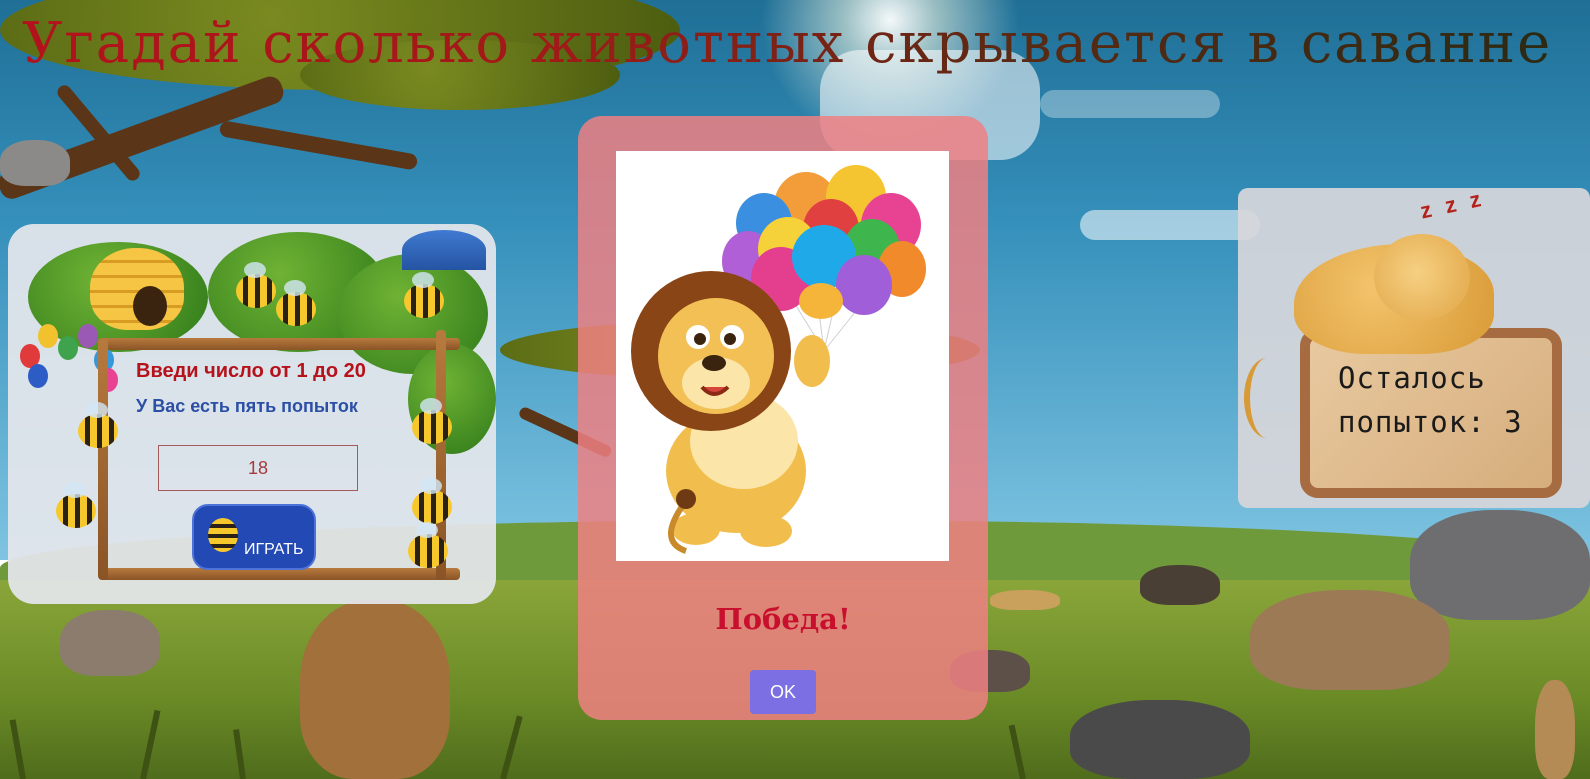 This screenshot has width=1590, height=779. Describe the element at coordinates (783, 692) in the screenshot. I see `ok-button: OK` at that location.